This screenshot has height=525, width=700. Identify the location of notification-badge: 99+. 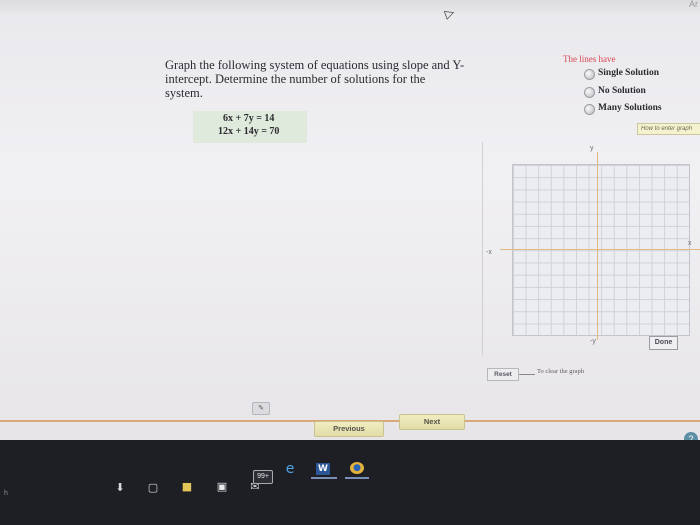
(263, 477).